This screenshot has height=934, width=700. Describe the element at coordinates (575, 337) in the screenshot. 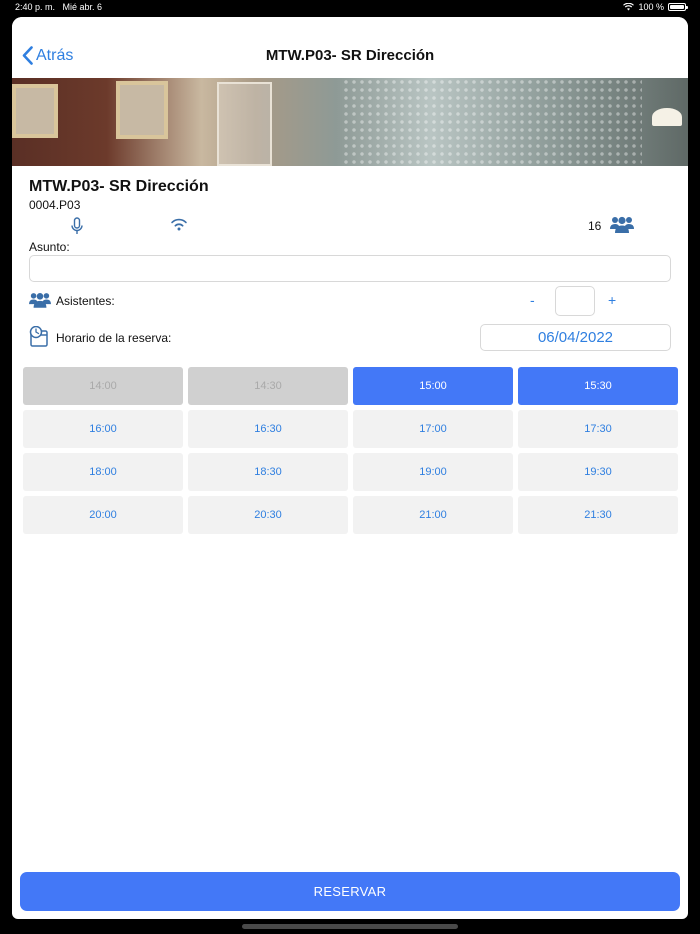

I see `date-picker-field: 06/04/2022` at that location.